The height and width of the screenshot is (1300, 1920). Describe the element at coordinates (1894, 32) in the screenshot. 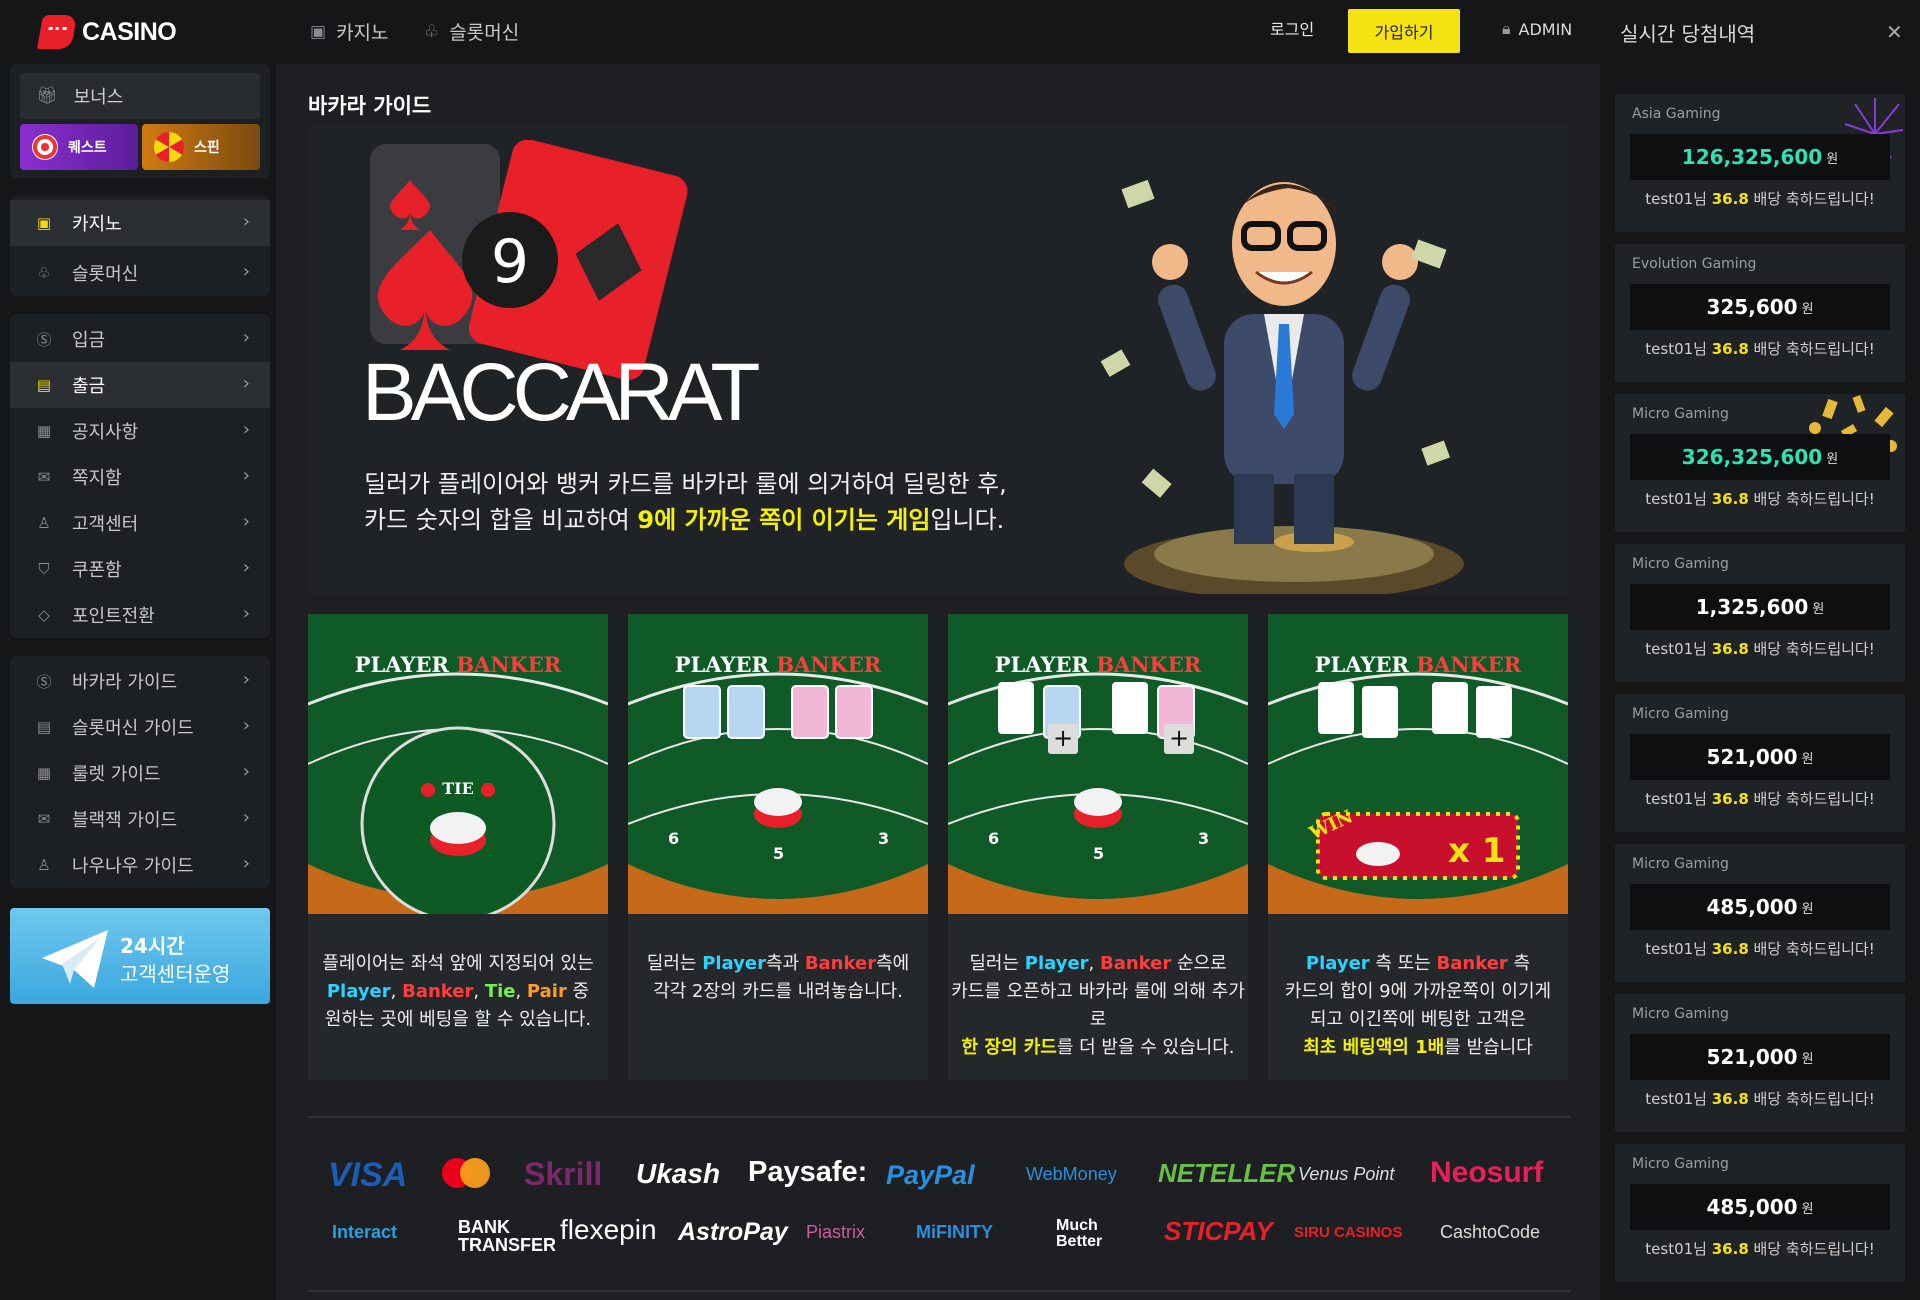

I see `close-icon: ✕` at that location.